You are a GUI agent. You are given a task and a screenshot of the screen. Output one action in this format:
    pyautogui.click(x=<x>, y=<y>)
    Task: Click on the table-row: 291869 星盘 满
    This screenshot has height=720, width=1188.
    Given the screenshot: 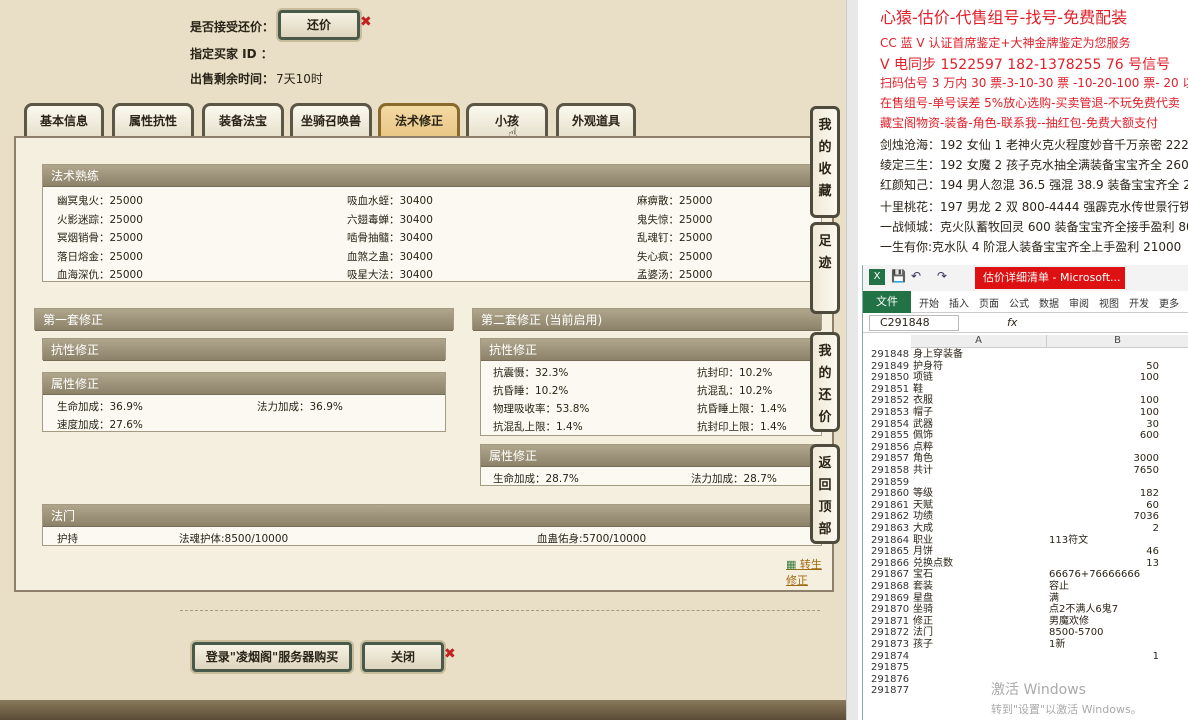 What is the action you would take?
    pyautogui.click(x=1025, y=599)
    